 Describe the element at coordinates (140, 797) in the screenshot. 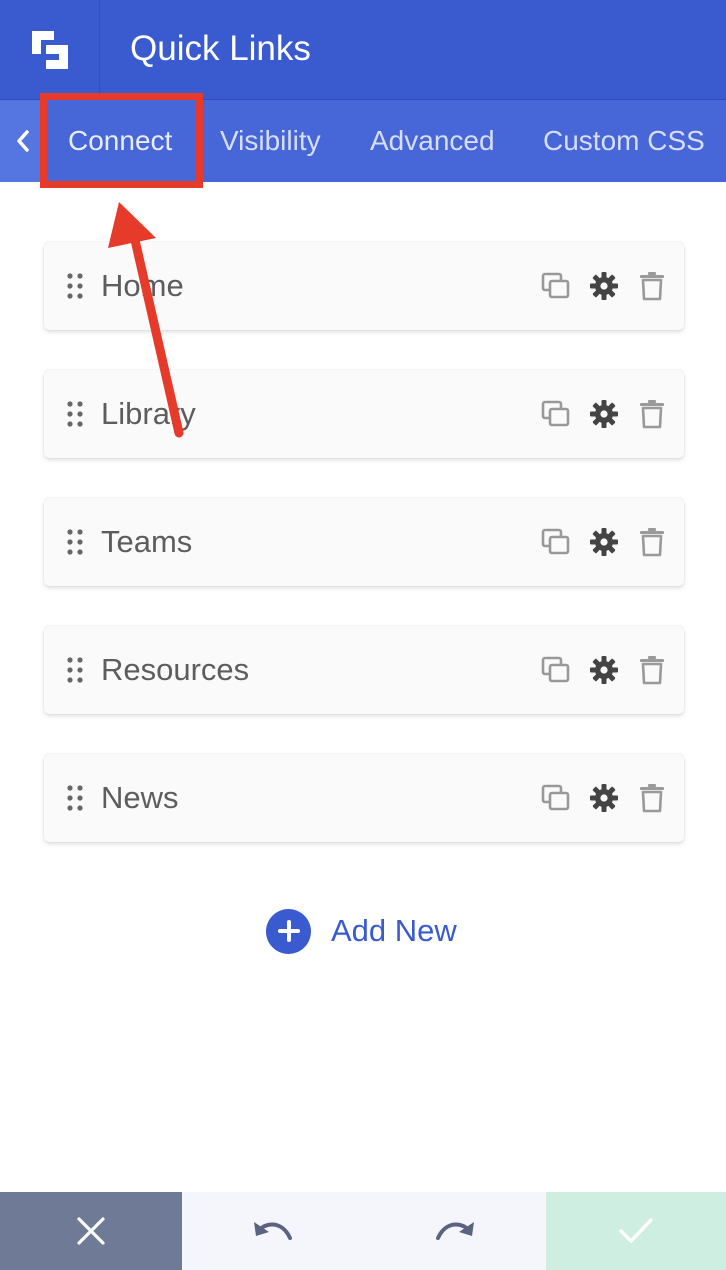

I see `list-item-label: News` at that location.